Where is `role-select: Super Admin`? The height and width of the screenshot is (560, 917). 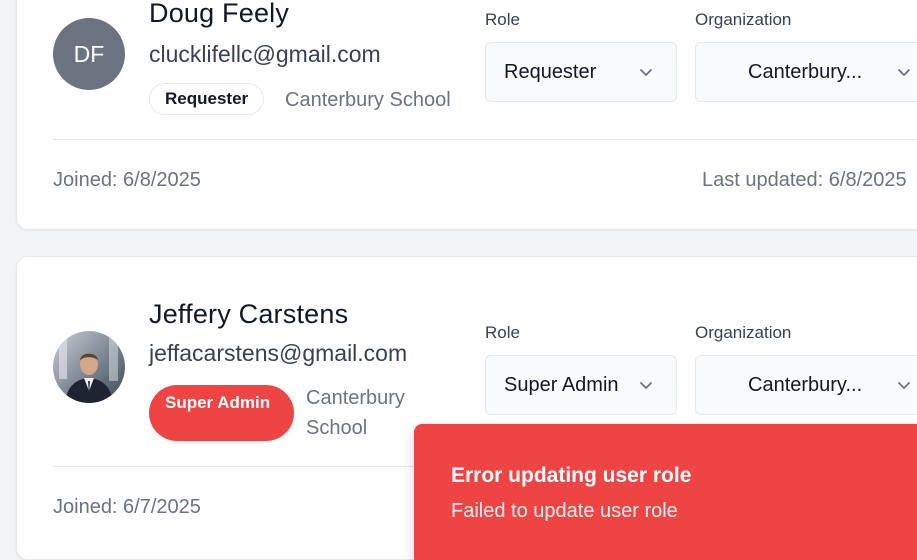
role-select: Super Admin is located at coordinates (581, 385).